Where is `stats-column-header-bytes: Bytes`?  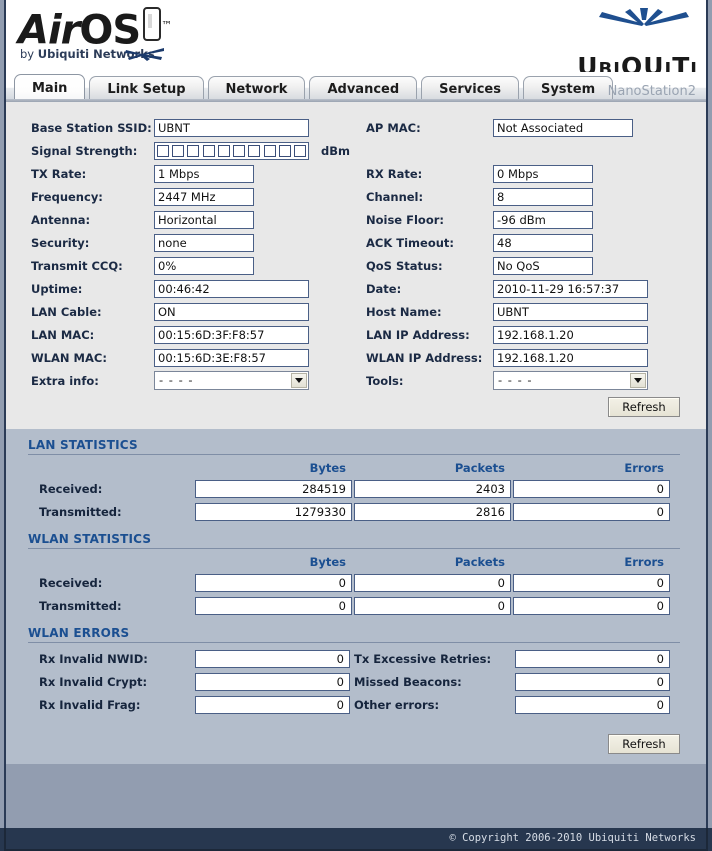 stats-column-header-bytes: Bytes is located at coordinates (327, 562).